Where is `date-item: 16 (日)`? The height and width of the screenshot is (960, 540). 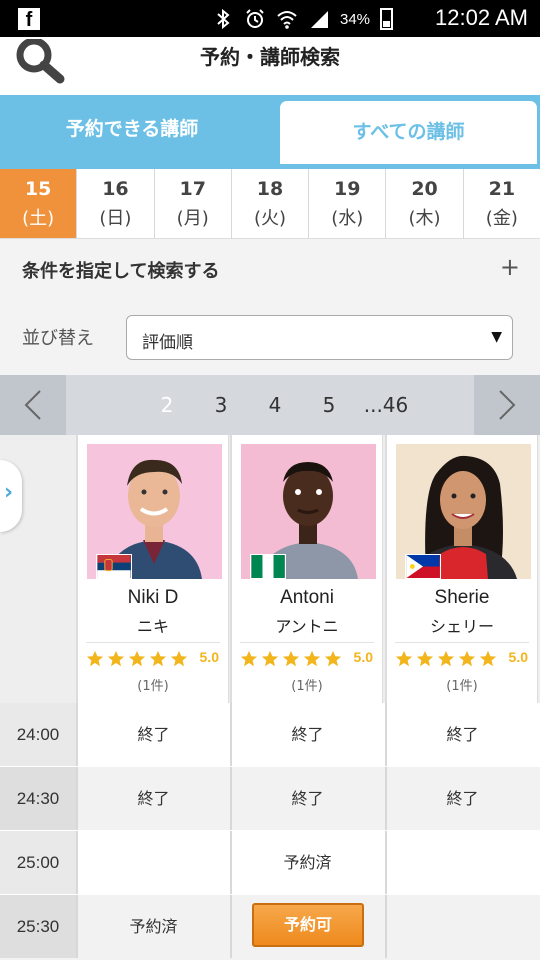
date-item: 16 (日) is located at coordinates (116, 203).